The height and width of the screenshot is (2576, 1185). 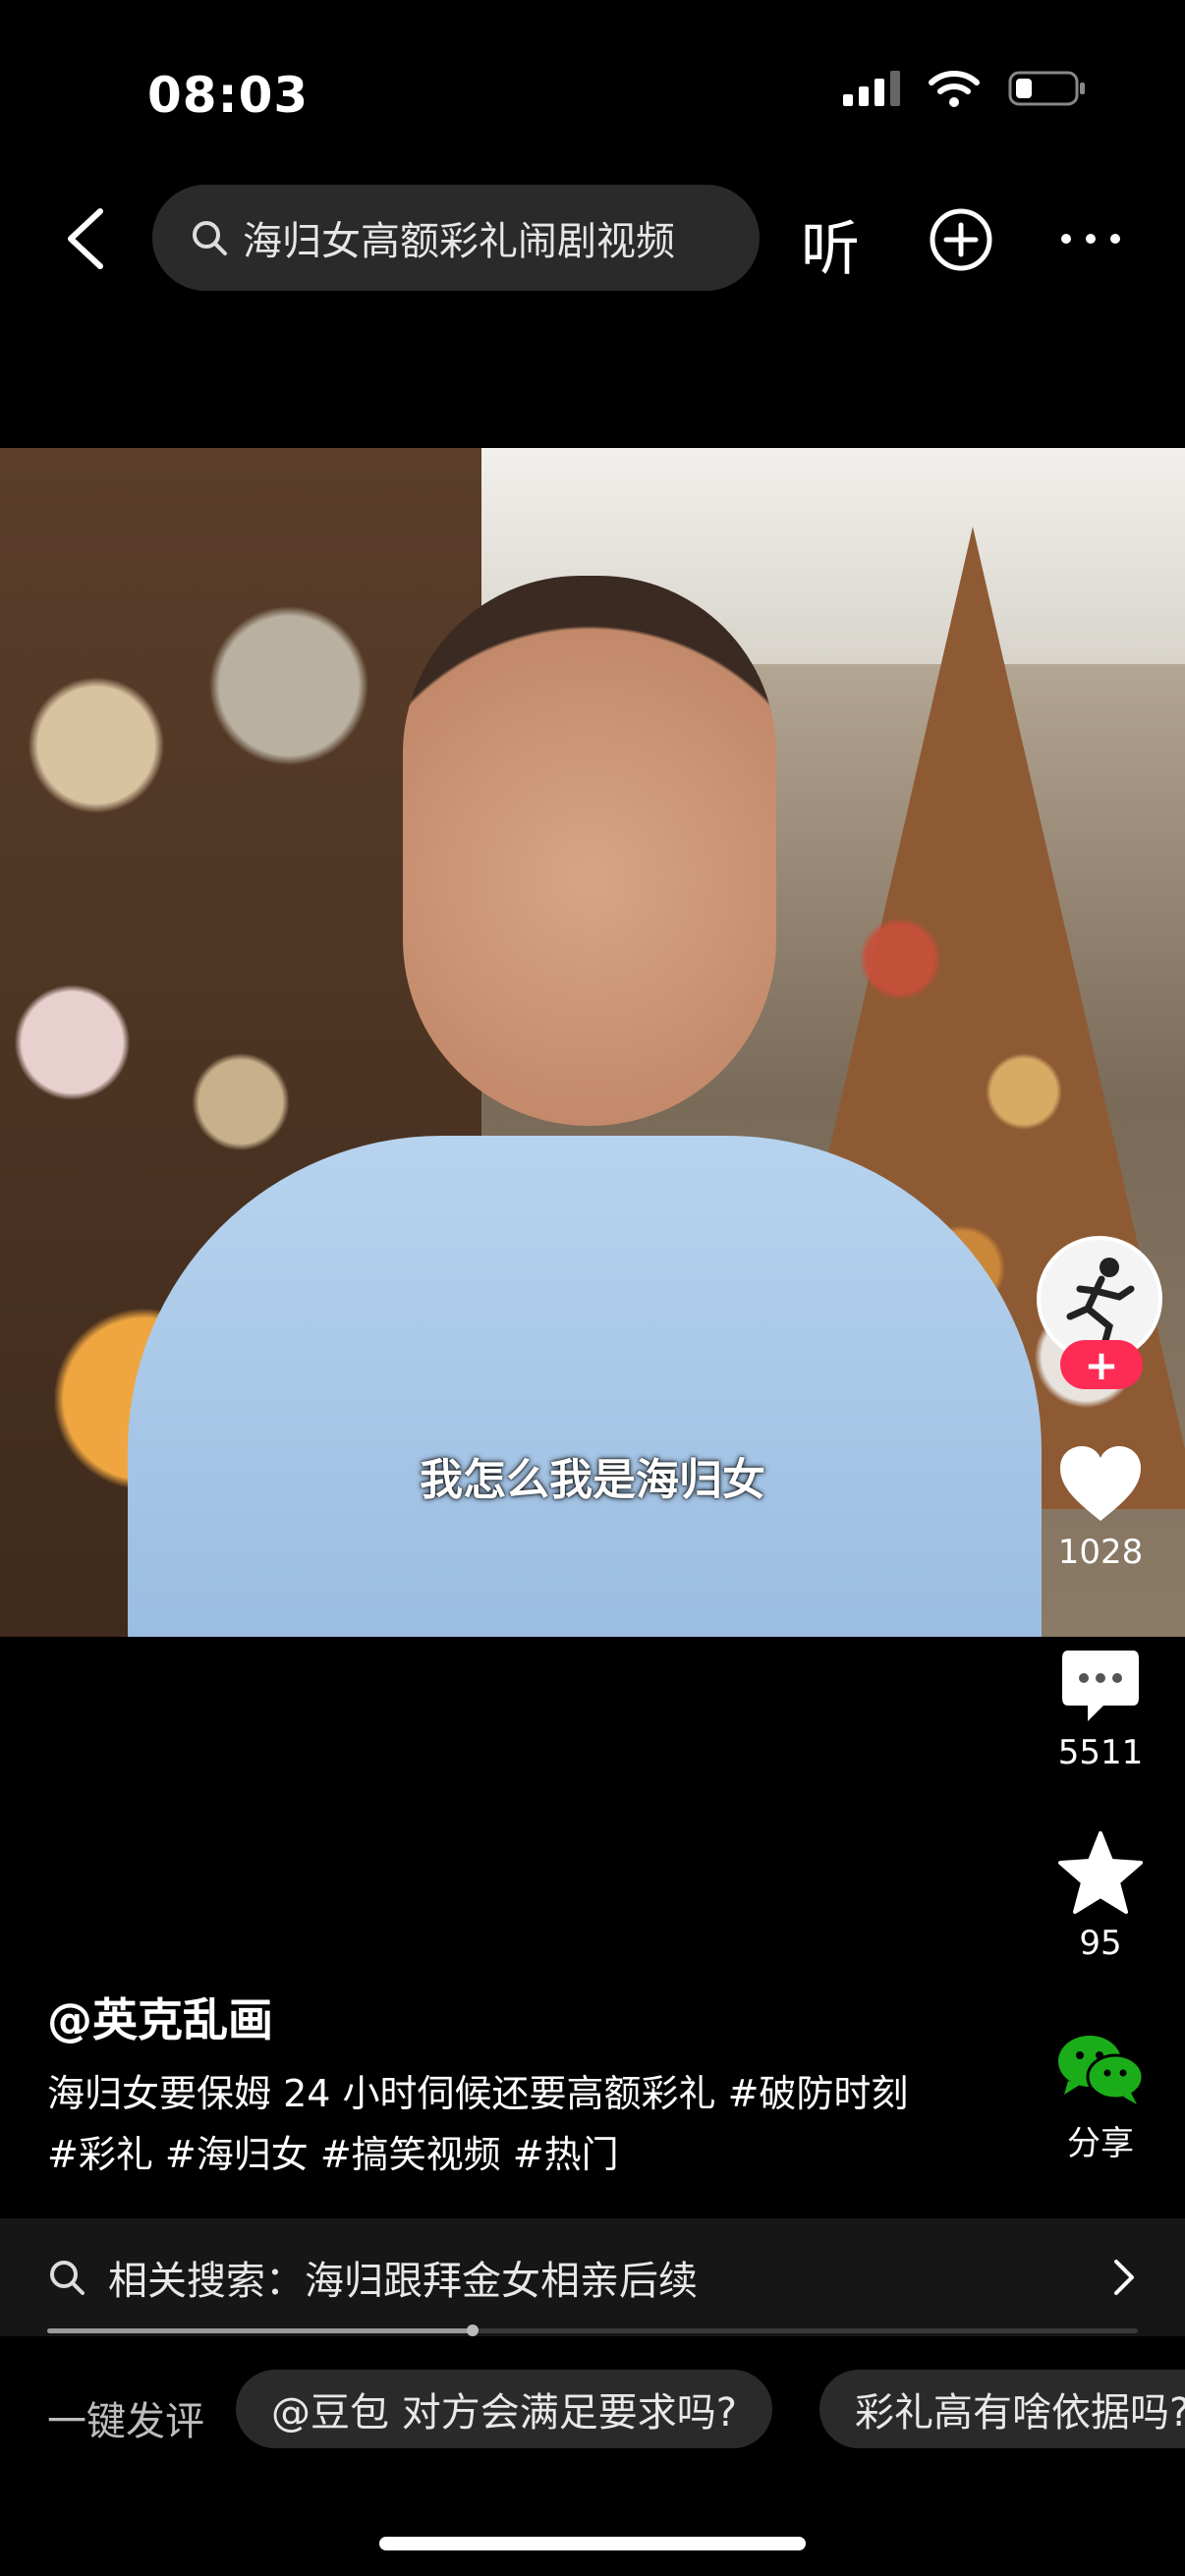 I want to click on back-button, so click(x=87, y=238).